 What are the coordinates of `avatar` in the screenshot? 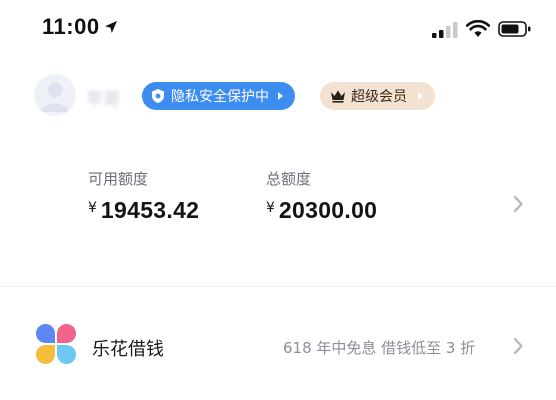 It's located at (55, 95).